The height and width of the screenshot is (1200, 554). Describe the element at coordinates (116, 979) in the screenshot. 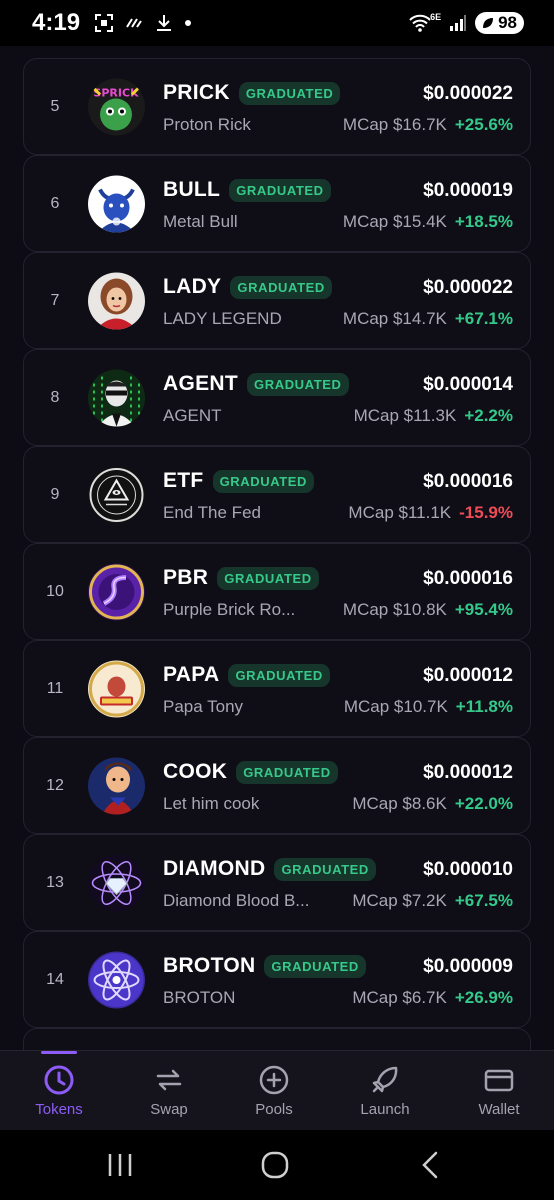

I see `broton-token-icon` at that location.